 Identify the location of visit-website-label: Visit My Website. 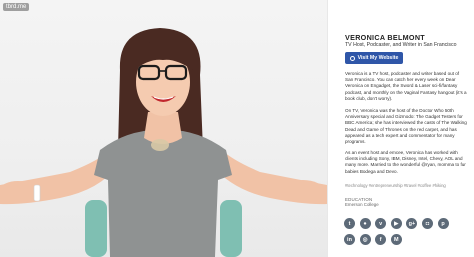
(378, 58).